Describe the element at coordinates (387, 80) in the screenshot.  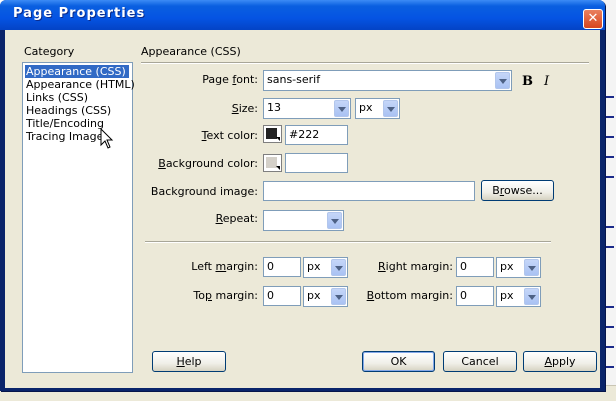
I see `page-font-select: sans-serif` at that location.